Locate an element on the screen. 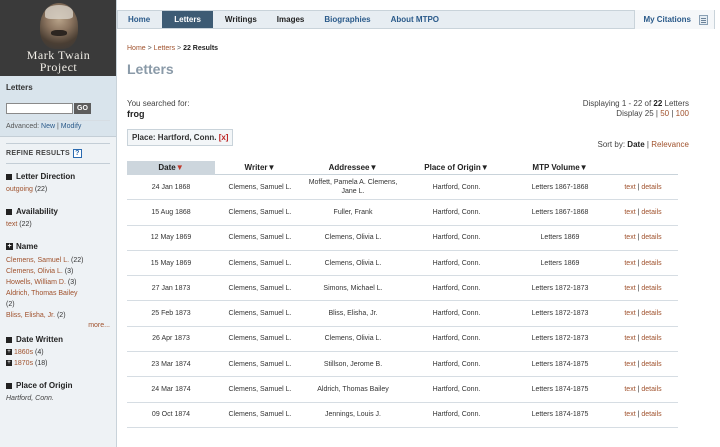 The image size is (720, 447). sort-arrow-icon: ▼ is located at coordinates (179, 167).